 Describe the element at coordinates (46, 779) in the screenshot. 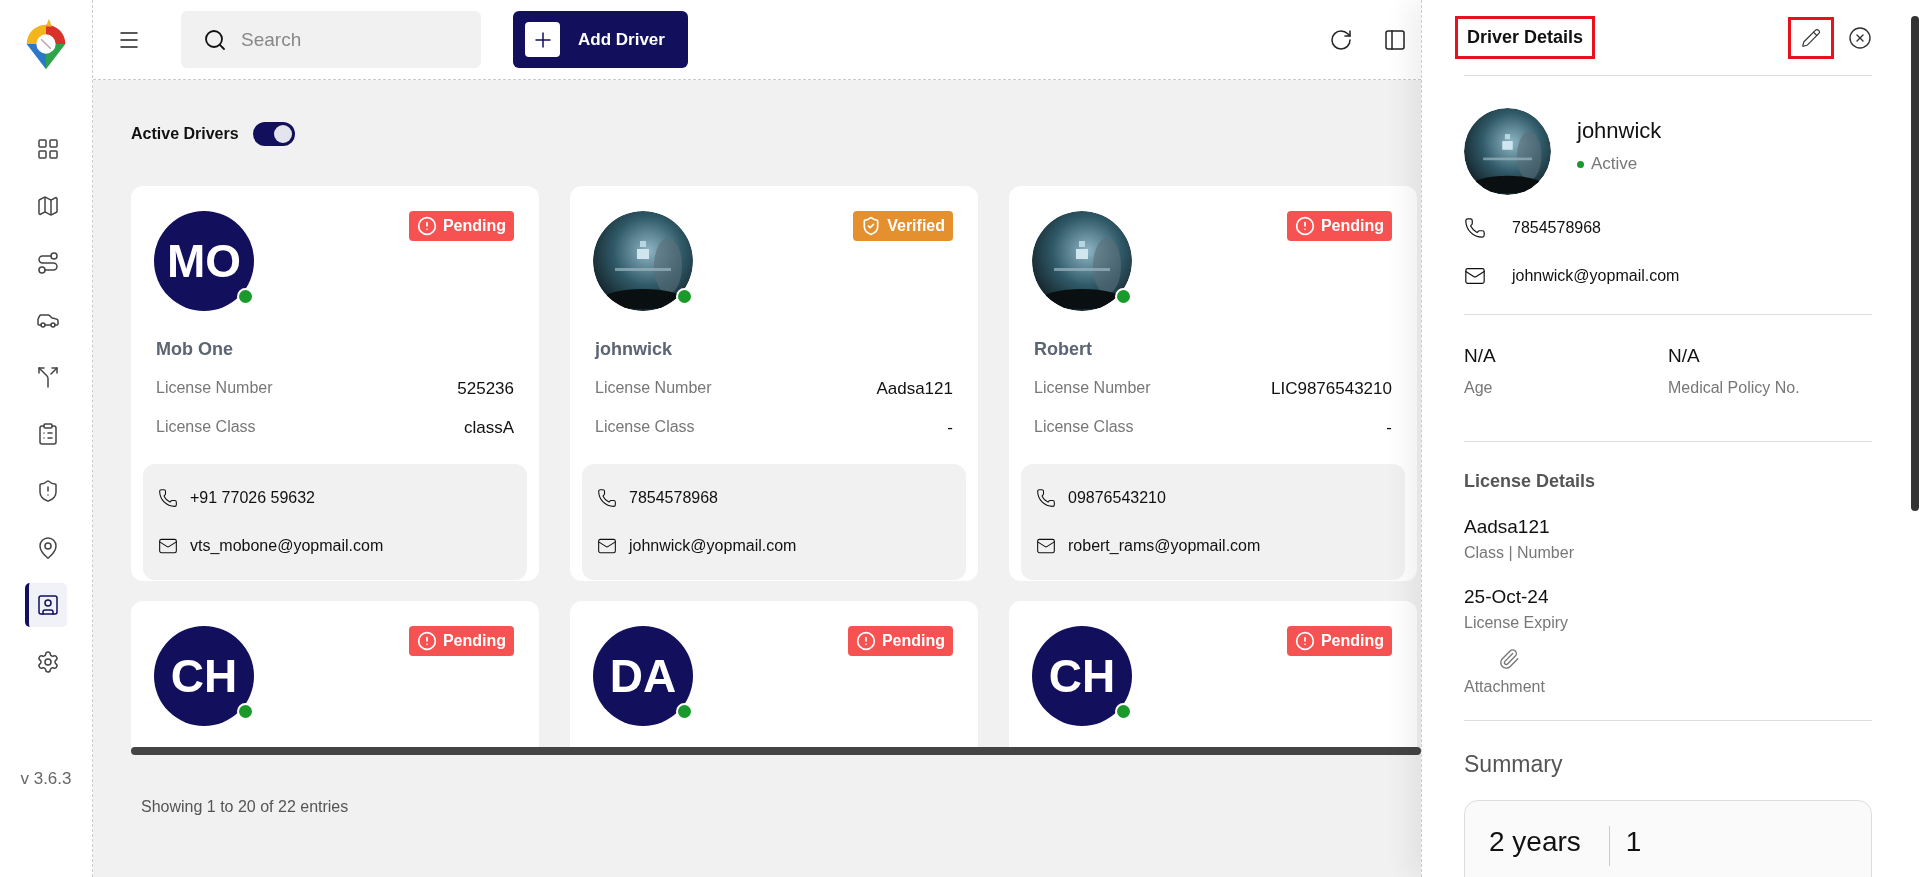

I see `version-label: v 3.6.3` at that location.